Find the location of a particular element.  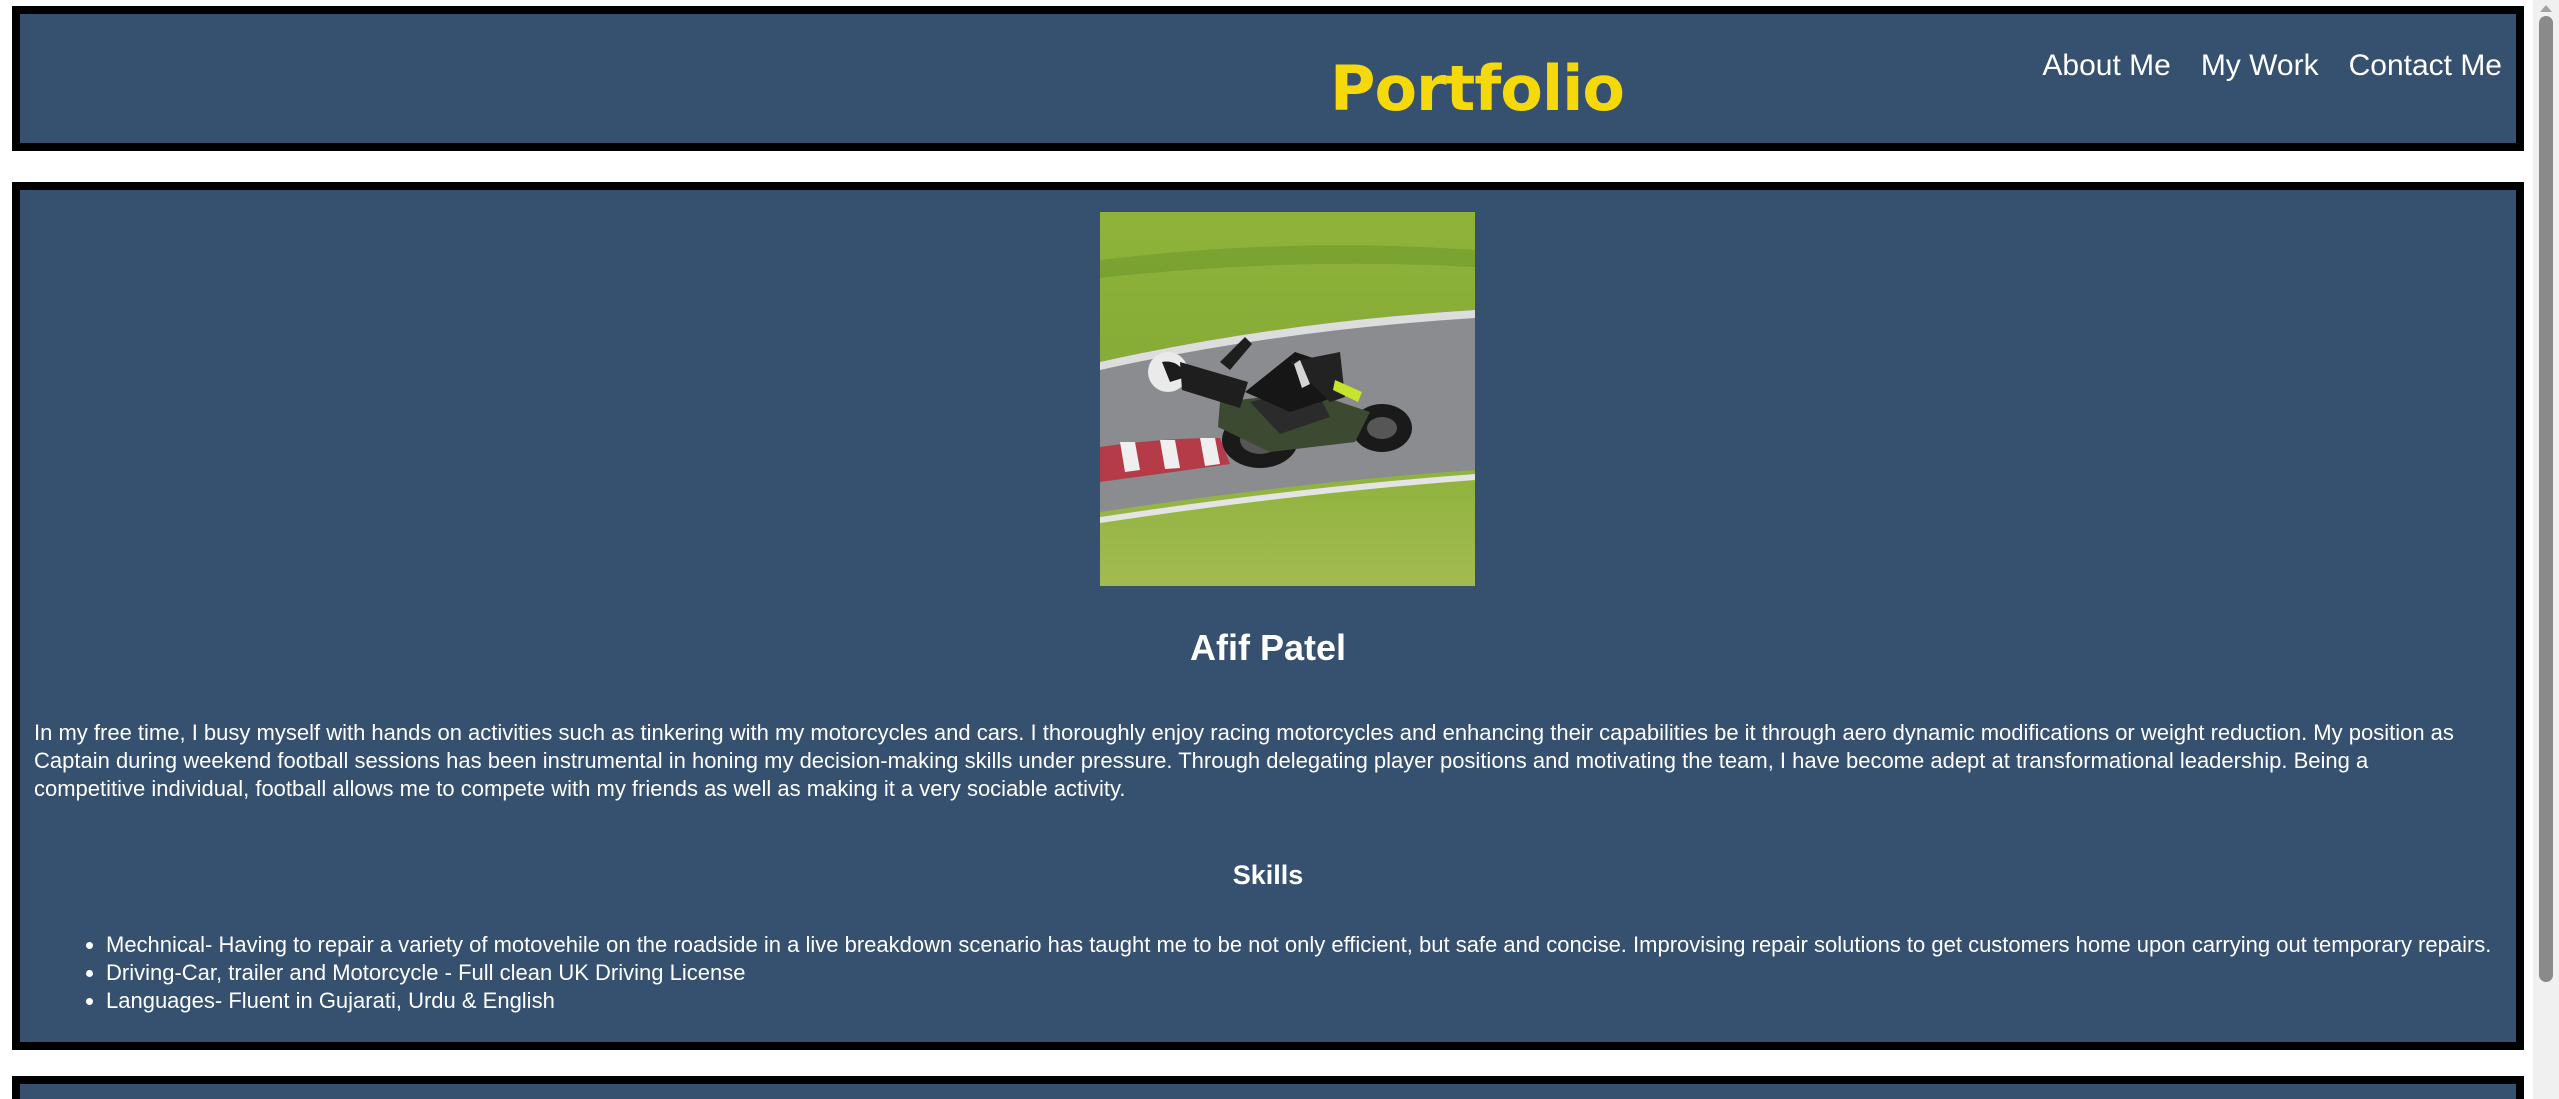

profile-photo is located at coordinates (1287, 399).